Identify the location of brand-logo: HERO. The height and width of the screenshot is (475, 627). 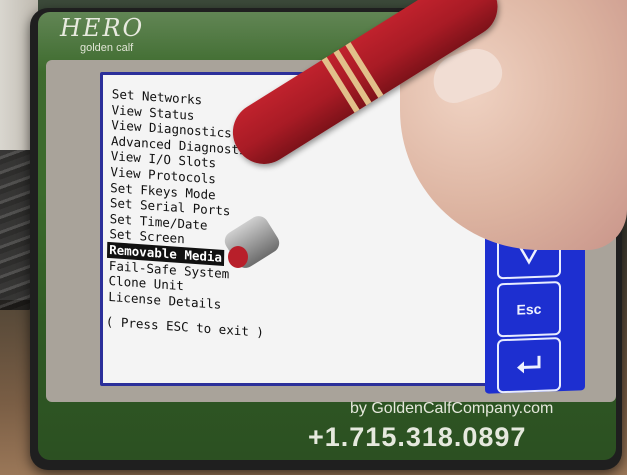
(102, 28).